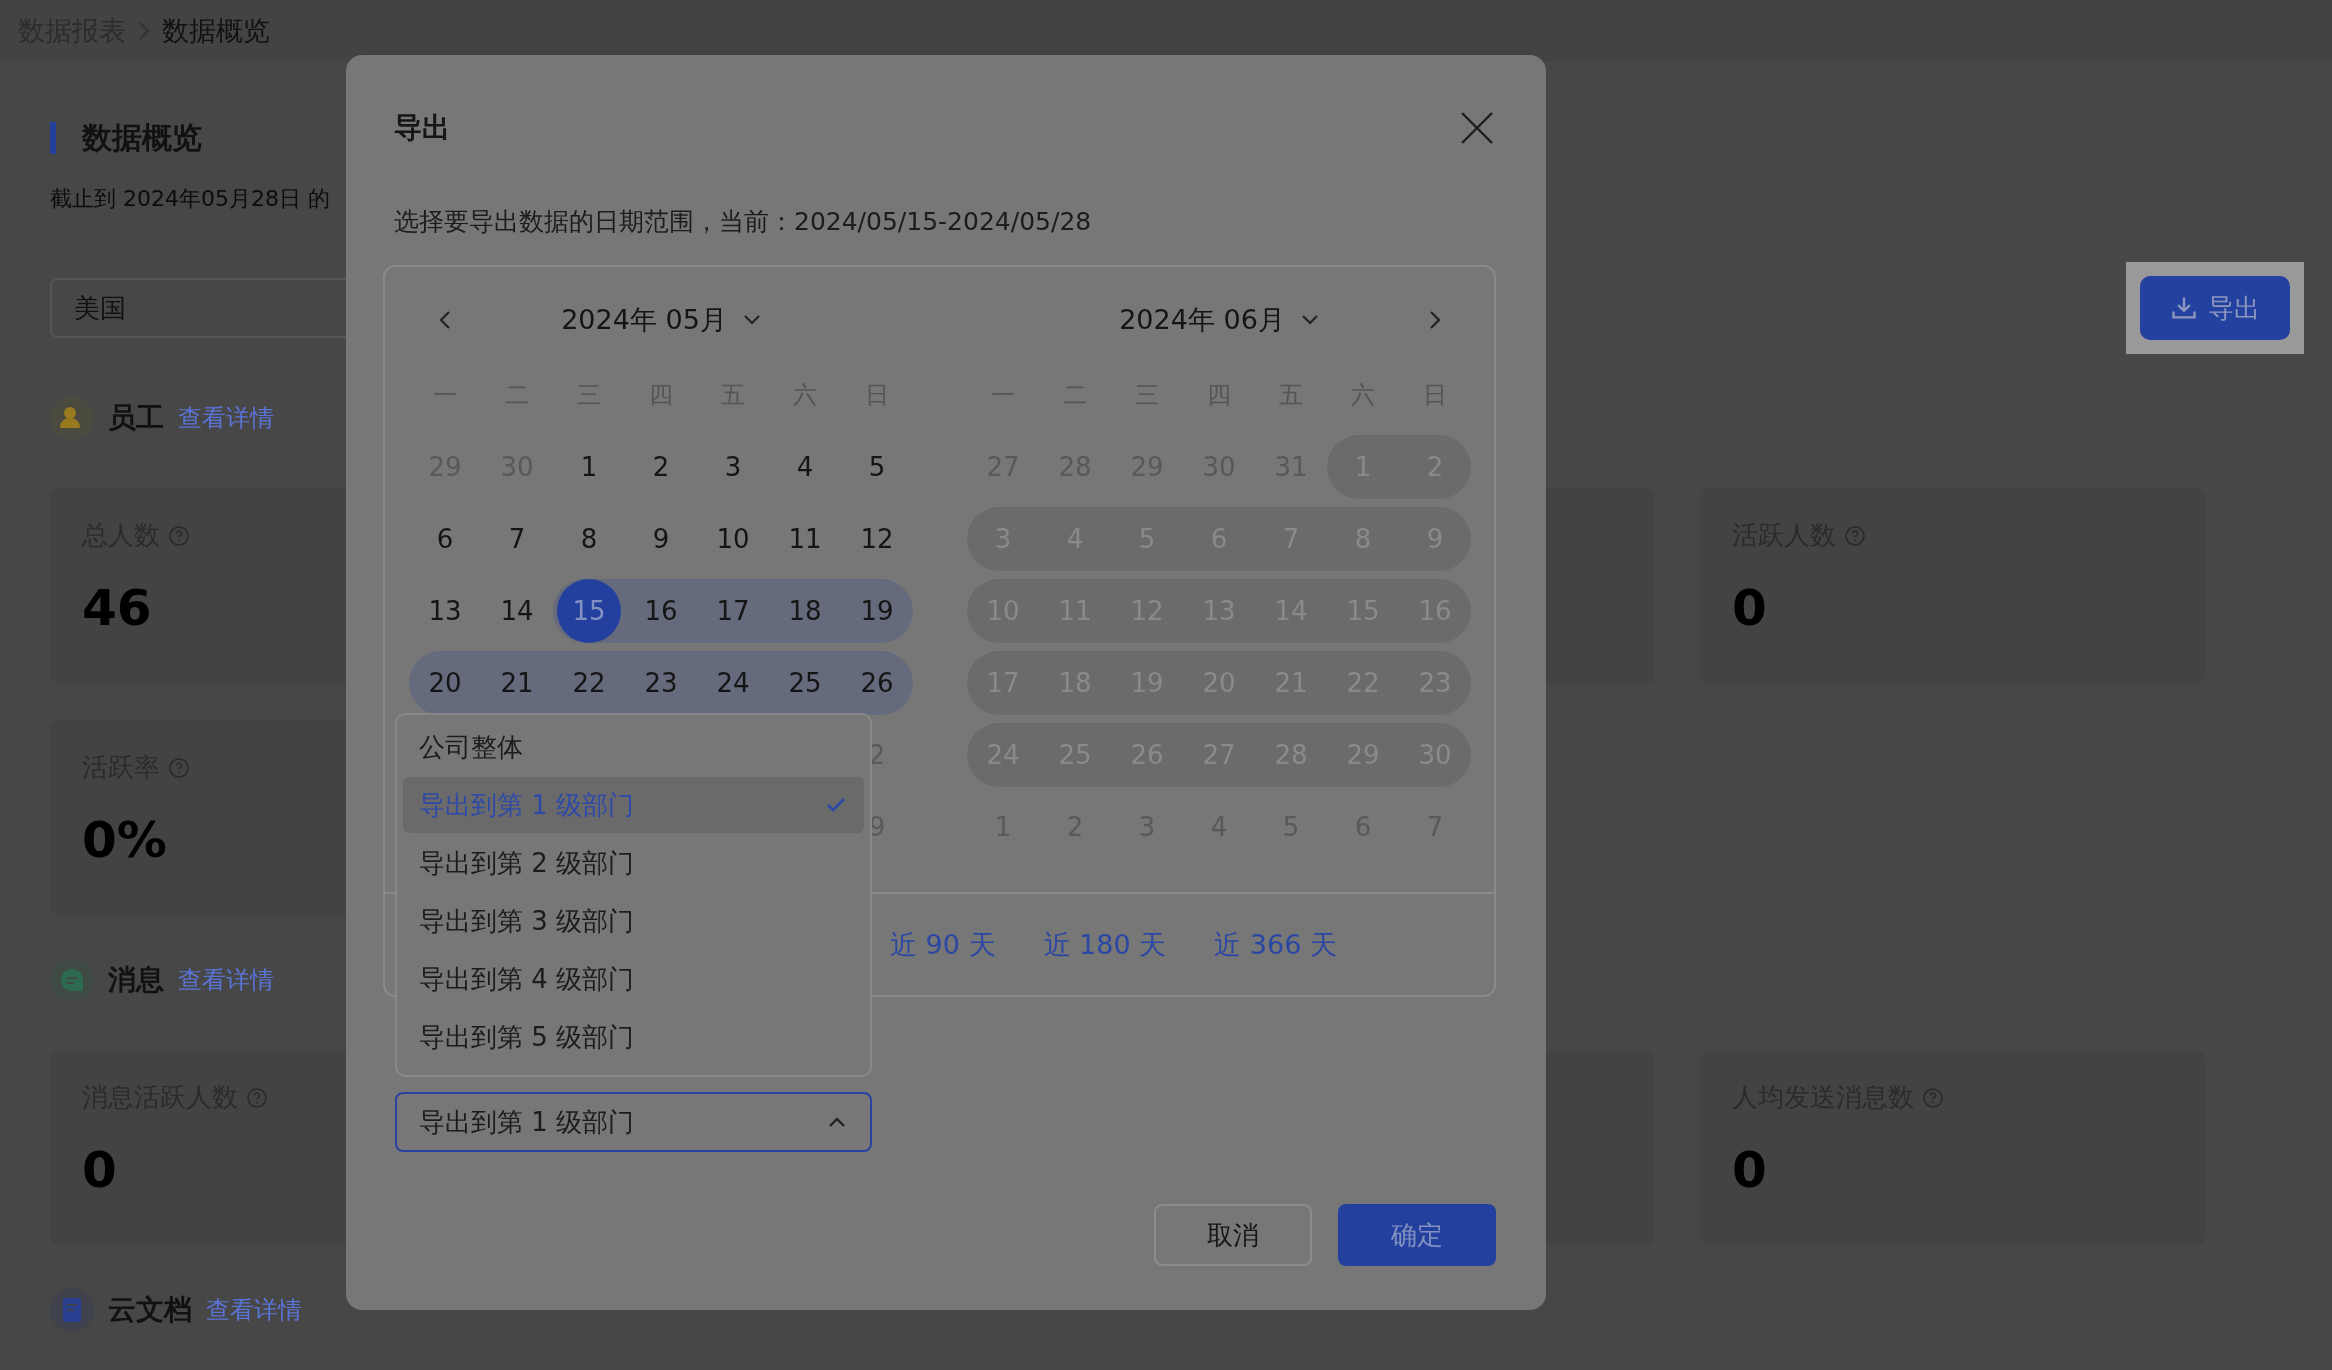  Describe the element at coordinates (1477, 128) in the screenshot. I see `close-icon` at that location.